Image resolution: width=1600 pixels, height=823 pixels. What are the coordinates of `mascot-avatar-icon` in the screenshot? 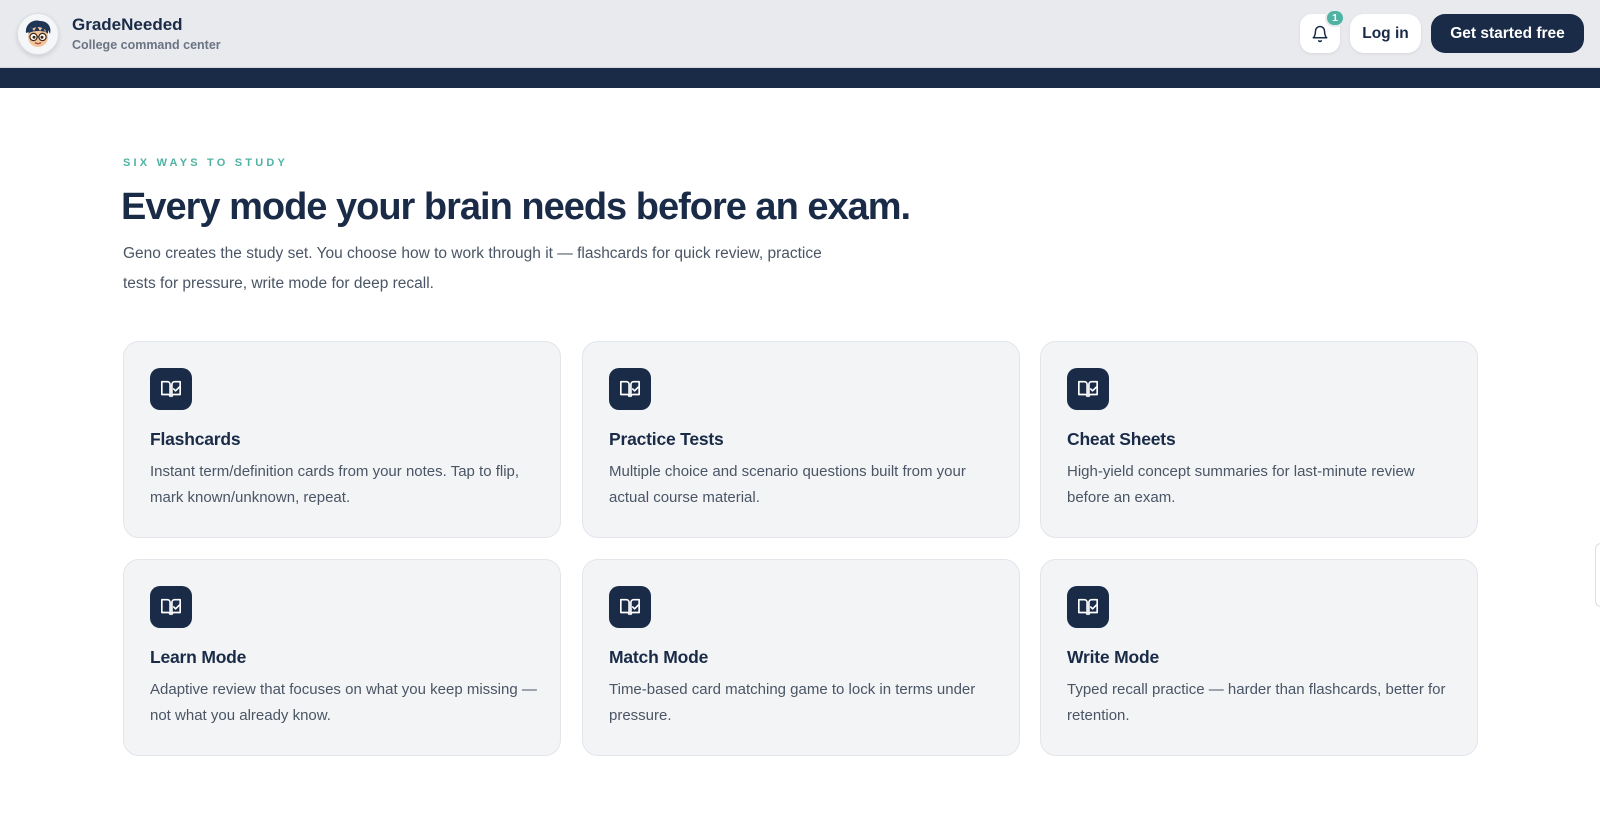 It's located at (38, 34).